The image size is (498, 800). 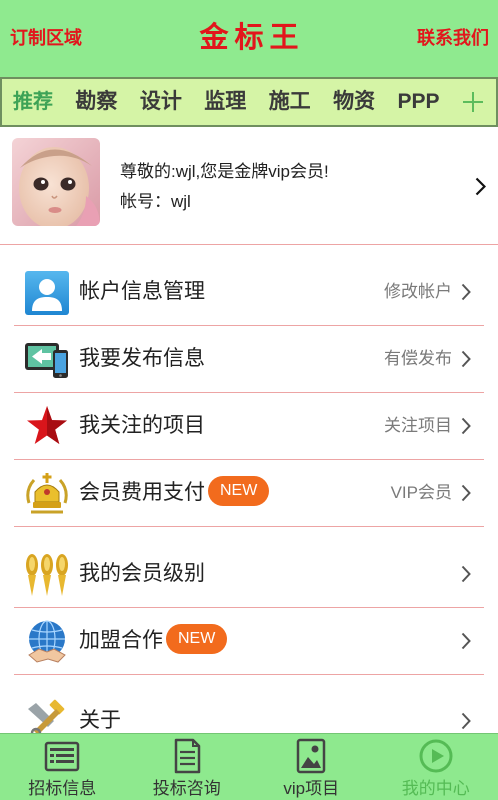 I want to click on image-icon, so click(x=311, y=756).